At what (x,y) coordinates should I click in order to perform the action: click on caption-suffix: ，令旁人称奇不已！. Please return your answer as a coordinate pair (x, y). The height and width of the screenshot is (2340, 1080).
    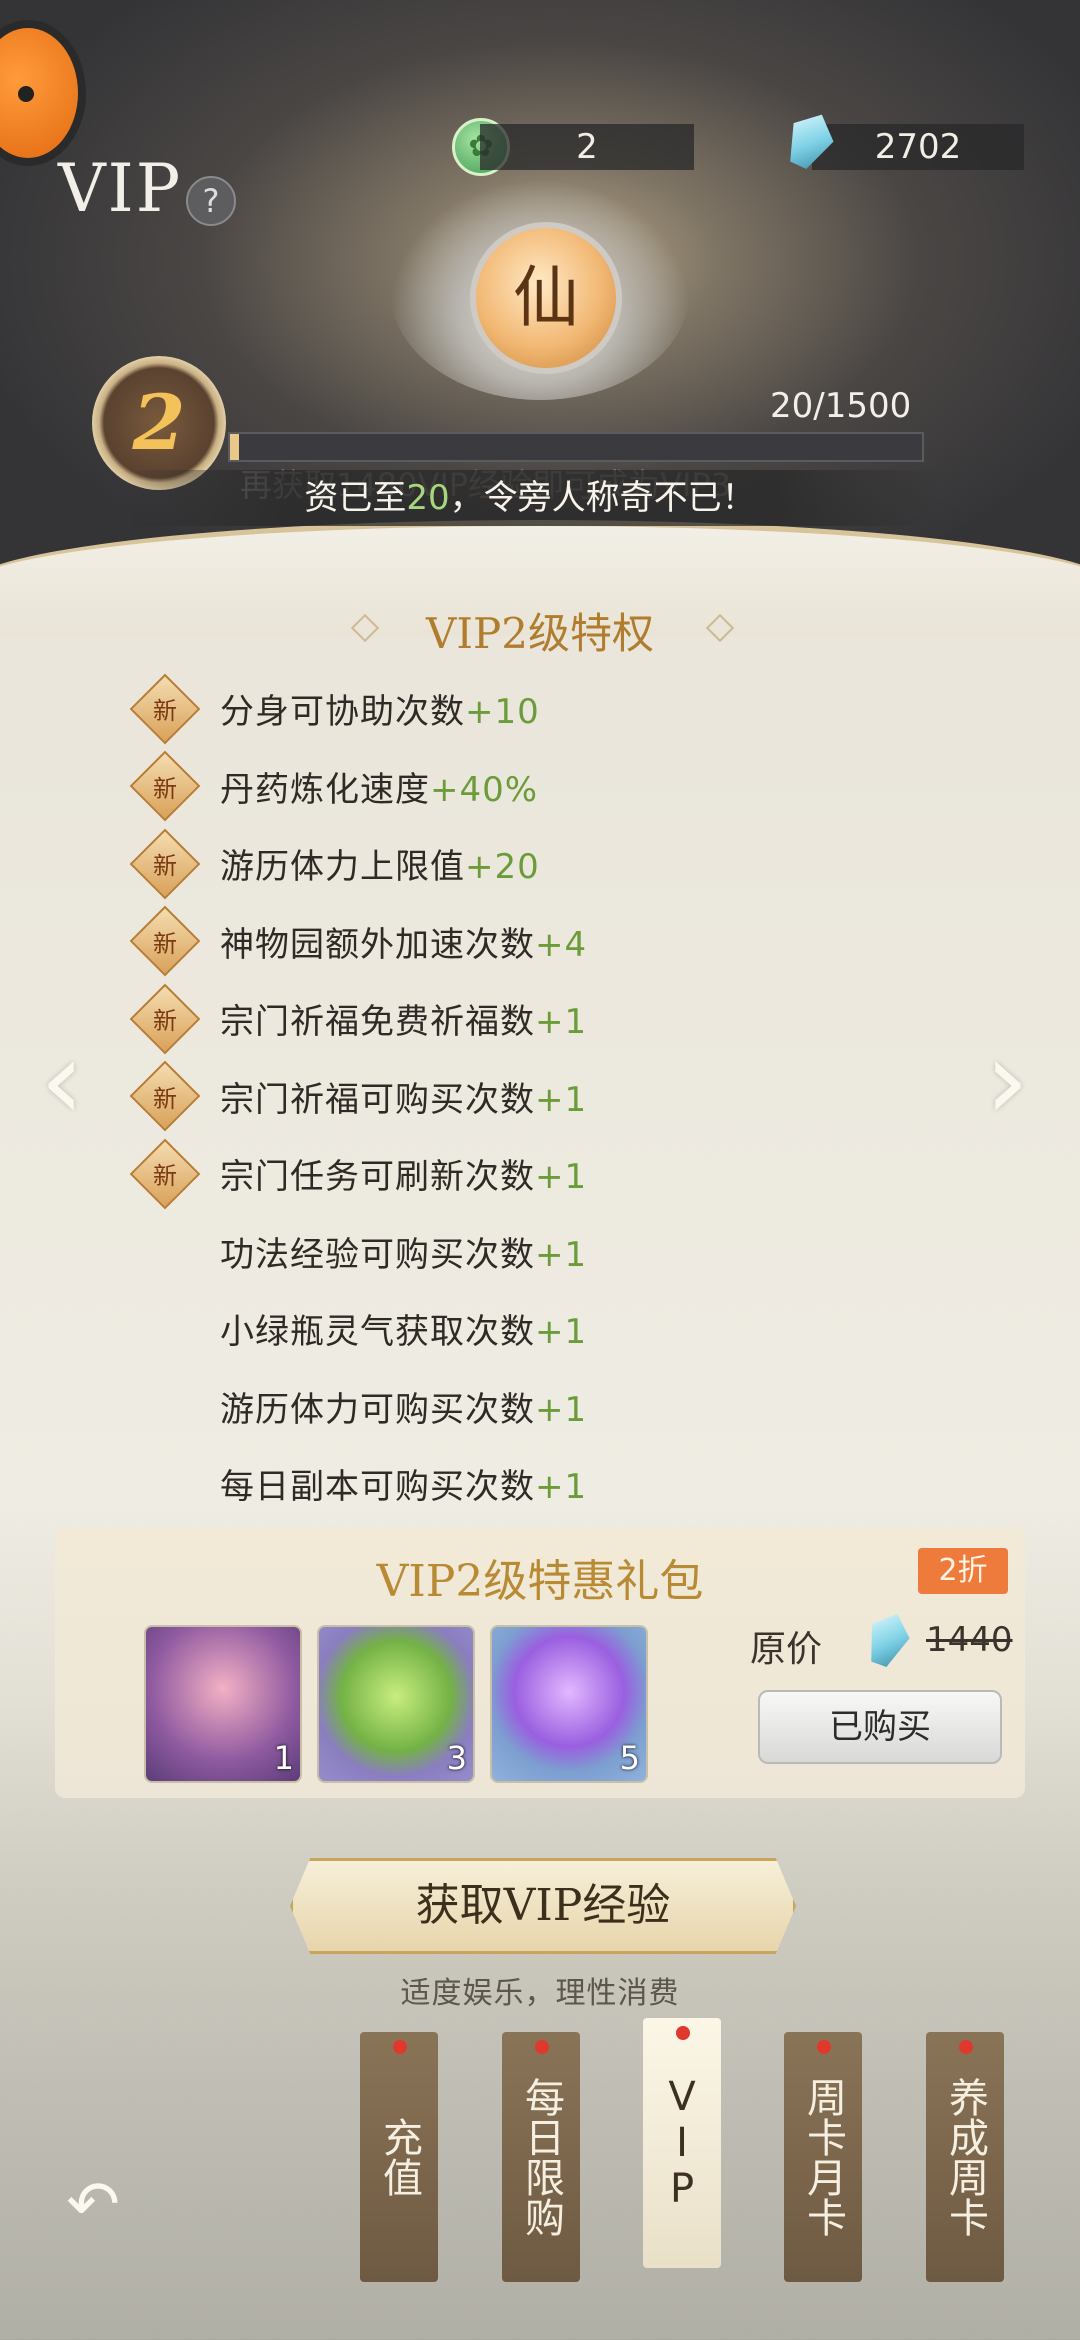
    Looking at the image, I should click on (602, 498).